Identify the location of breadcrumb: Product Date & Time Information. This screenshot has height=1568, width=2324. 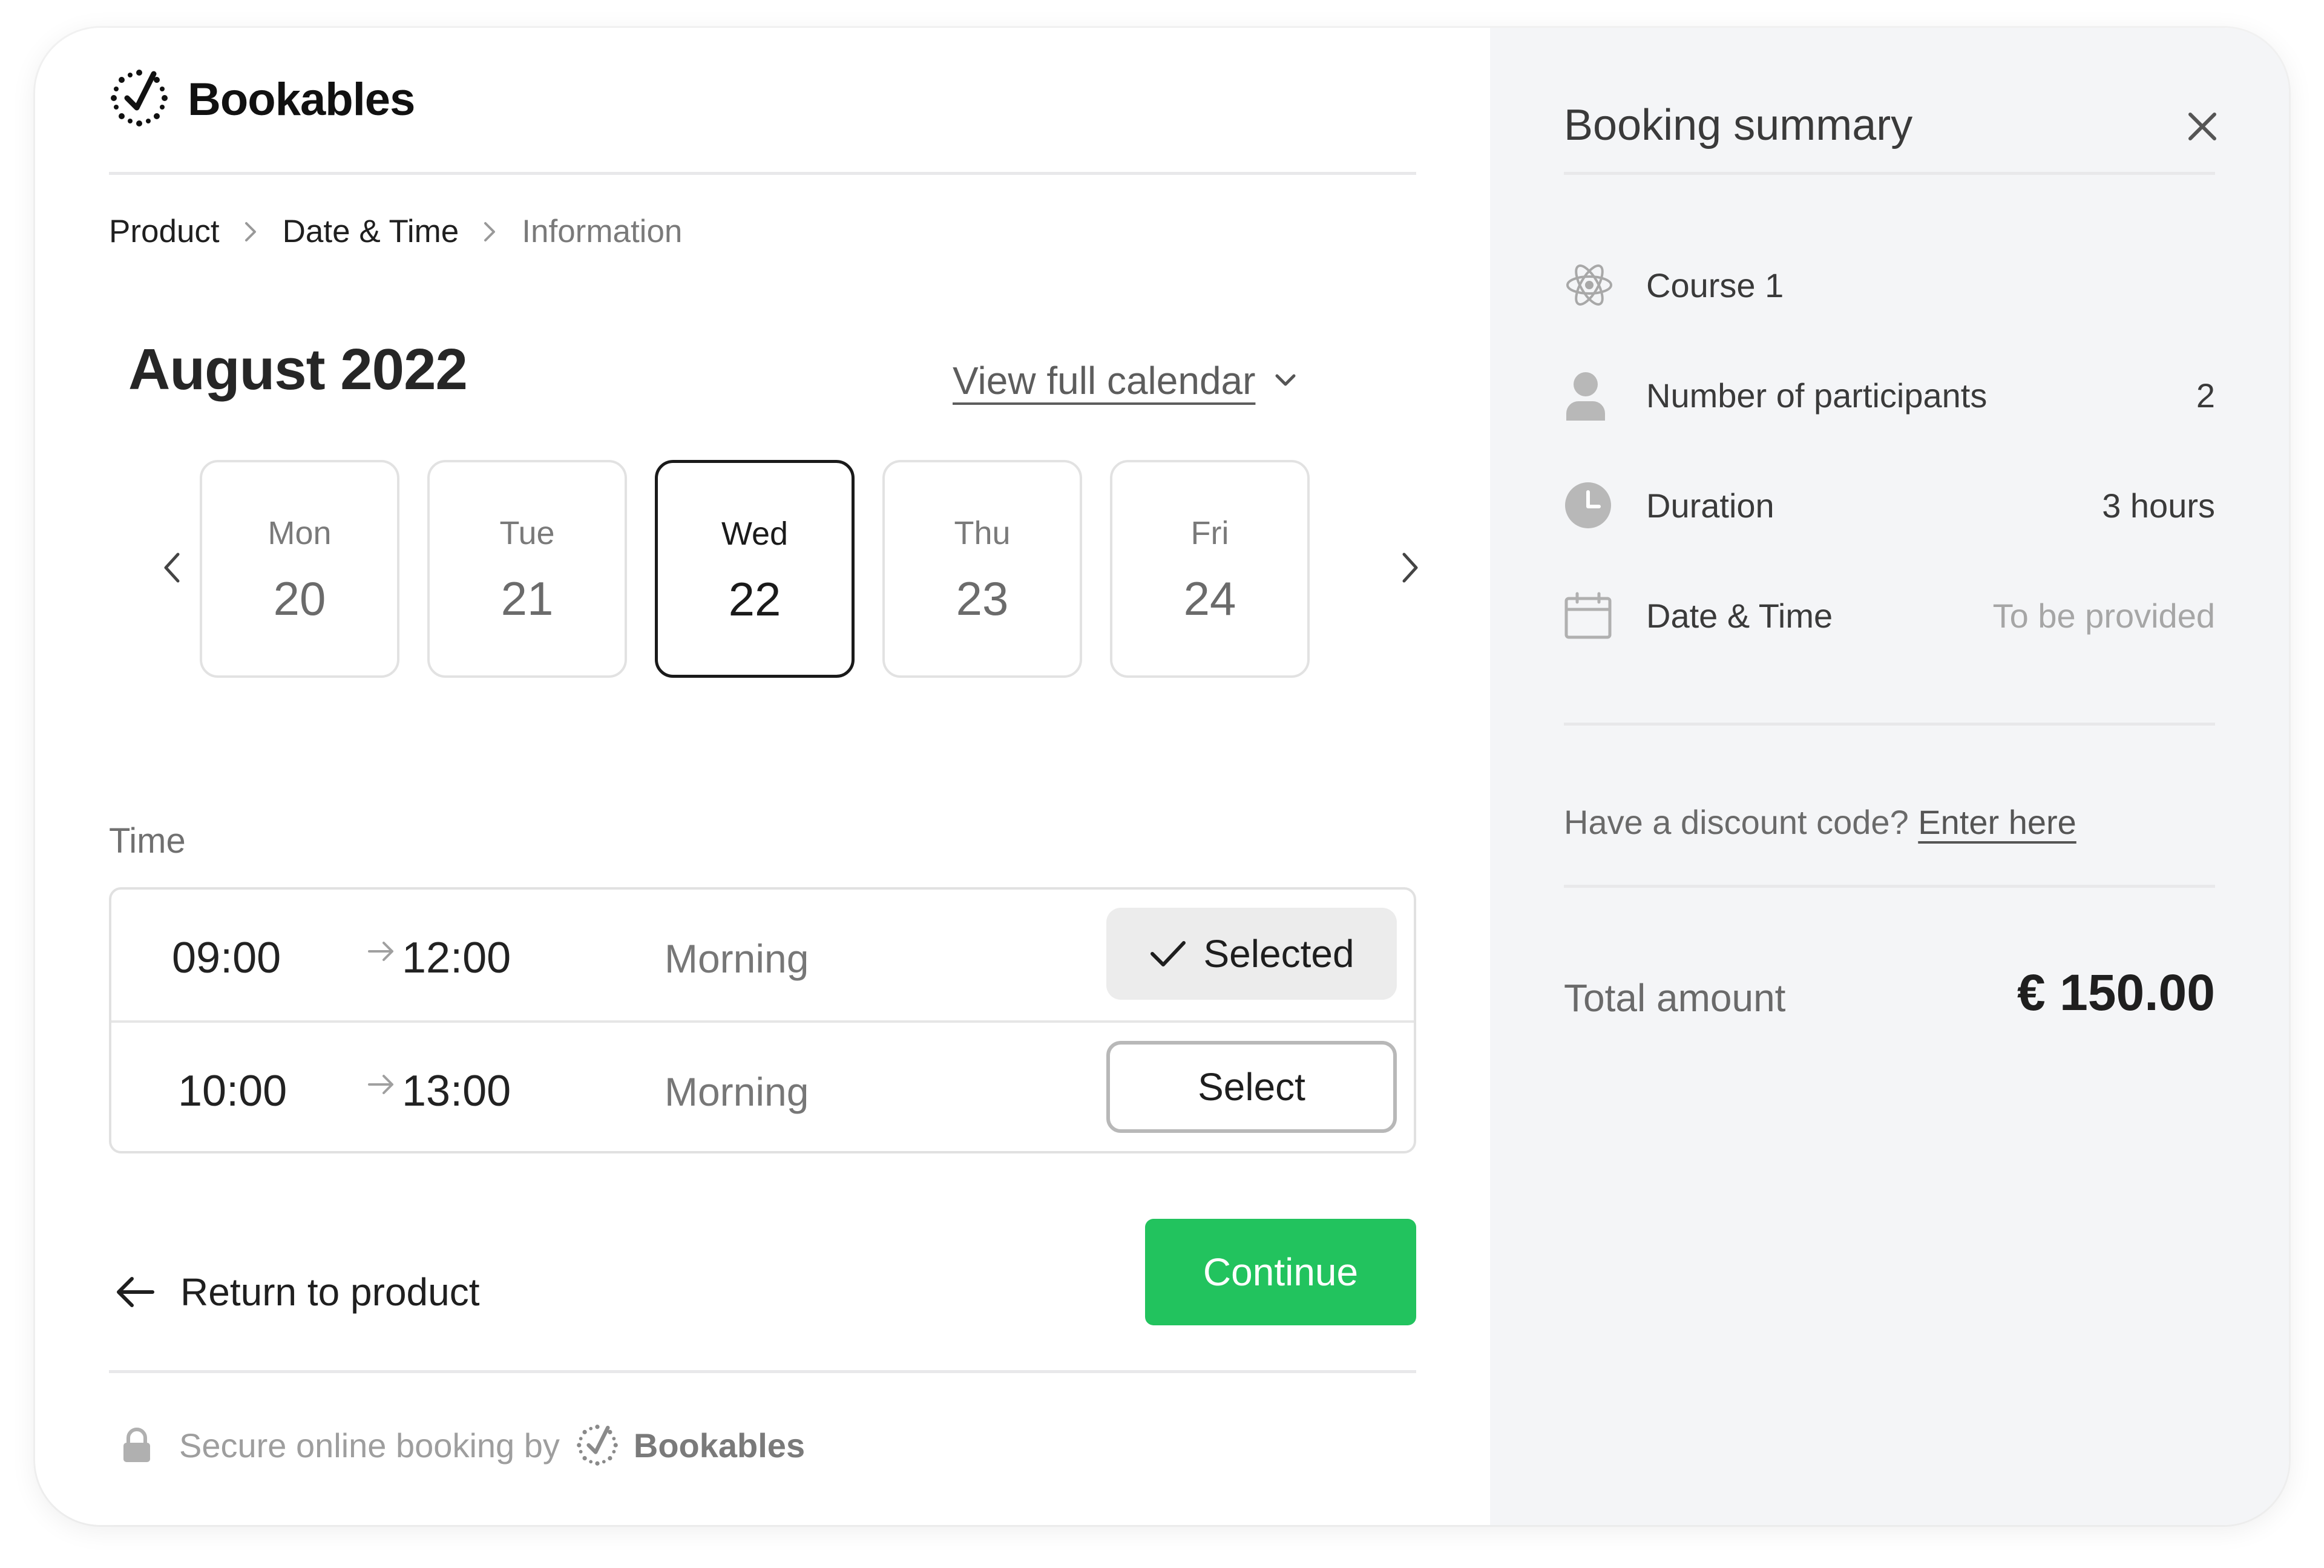
(395, 231).